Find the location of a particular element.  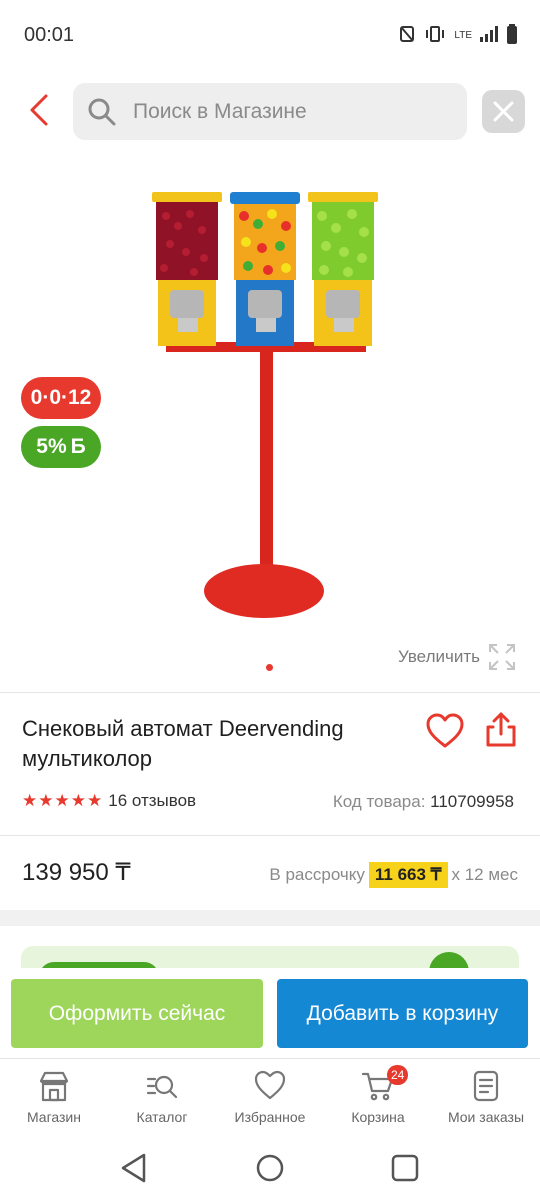

zoom-label: Увеличить is located at coordinates (439, 656).